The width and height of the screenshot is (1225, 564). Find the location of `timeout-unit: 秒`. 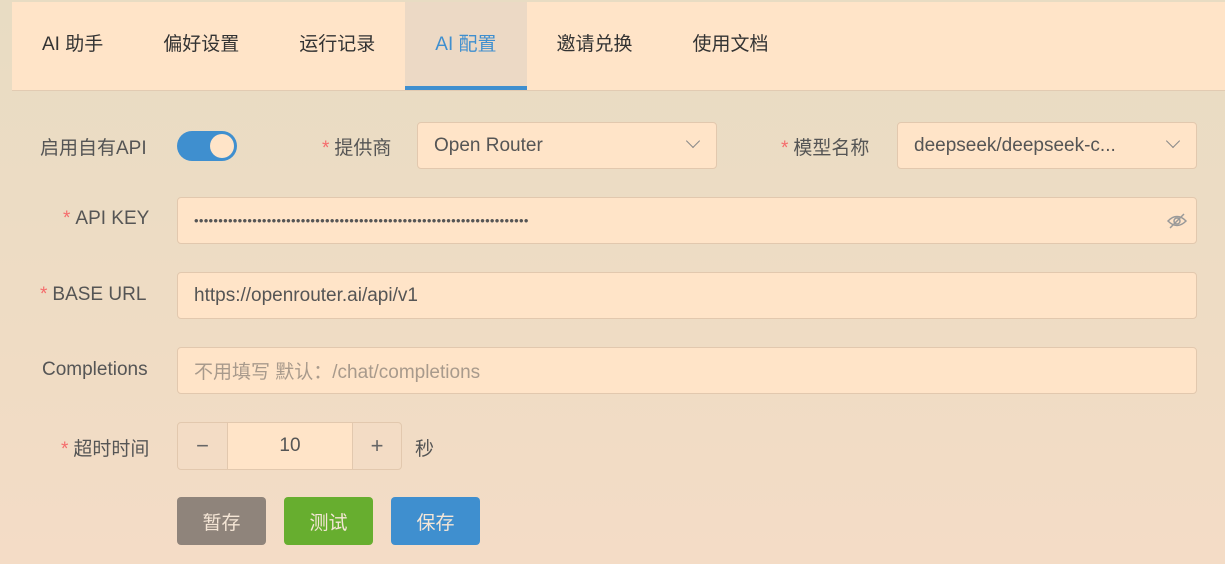

timeout-unit: 秒 is located at coordinates (425, 449).